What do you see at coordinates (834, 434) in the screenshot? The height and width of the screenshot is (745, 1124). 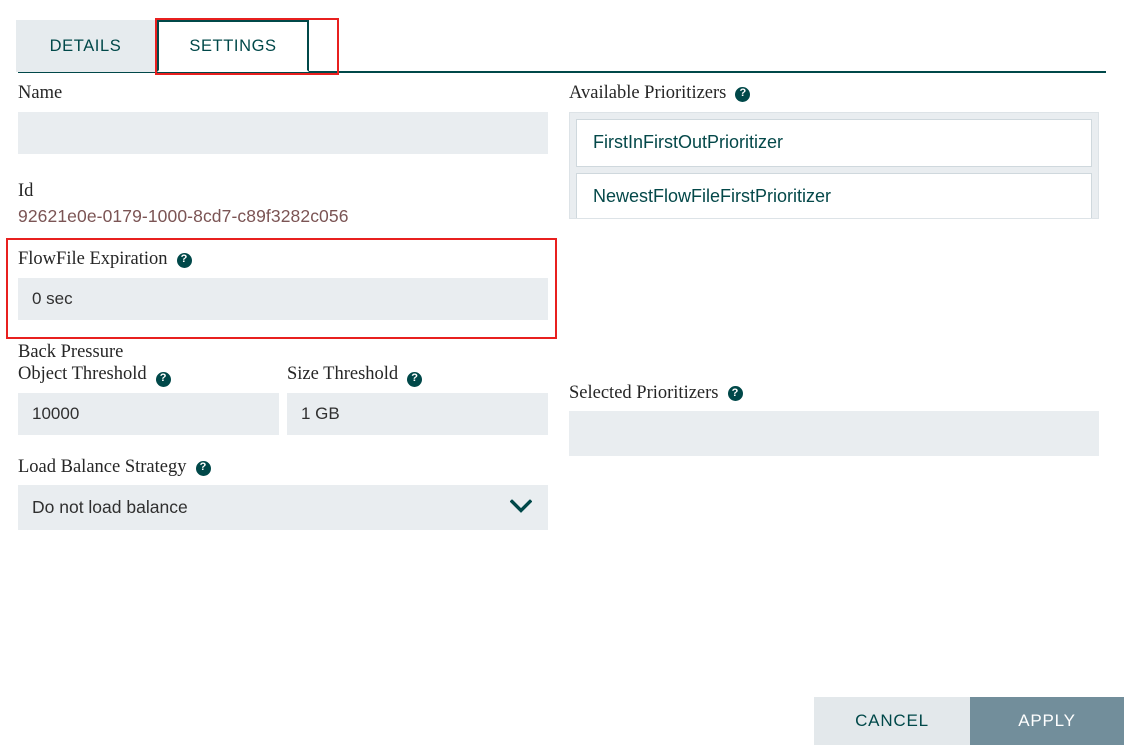 I see `selected-prioritizers-dropzone` at bounding box center [834, 434].